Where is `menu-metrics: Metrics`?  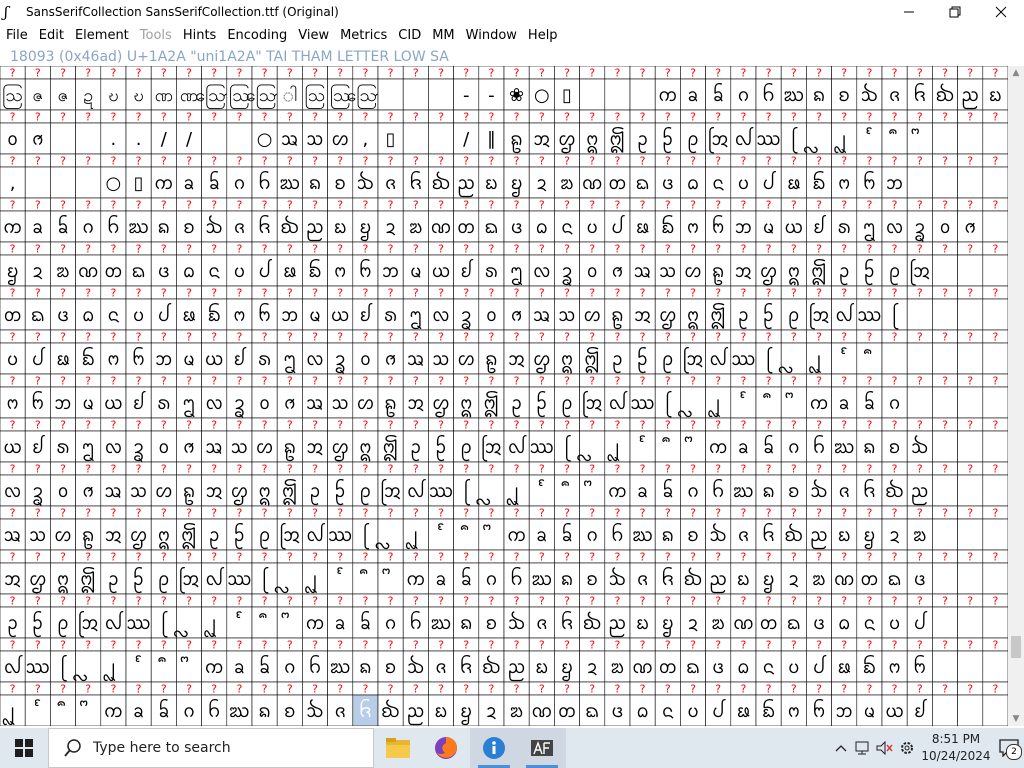
menu-metrics: Metrics is located at coordinates (363, 35).